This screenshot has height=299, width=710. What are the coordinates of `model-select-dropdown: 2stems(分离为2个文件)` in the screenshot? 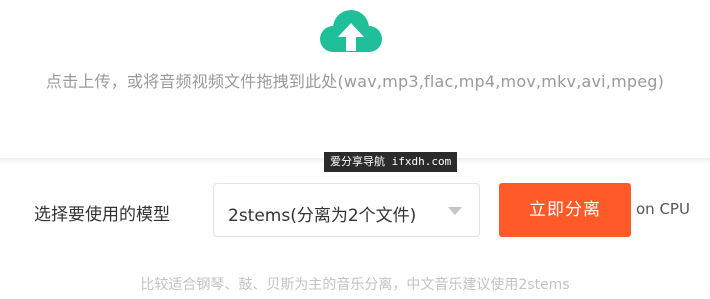 It's located at (346, 210).